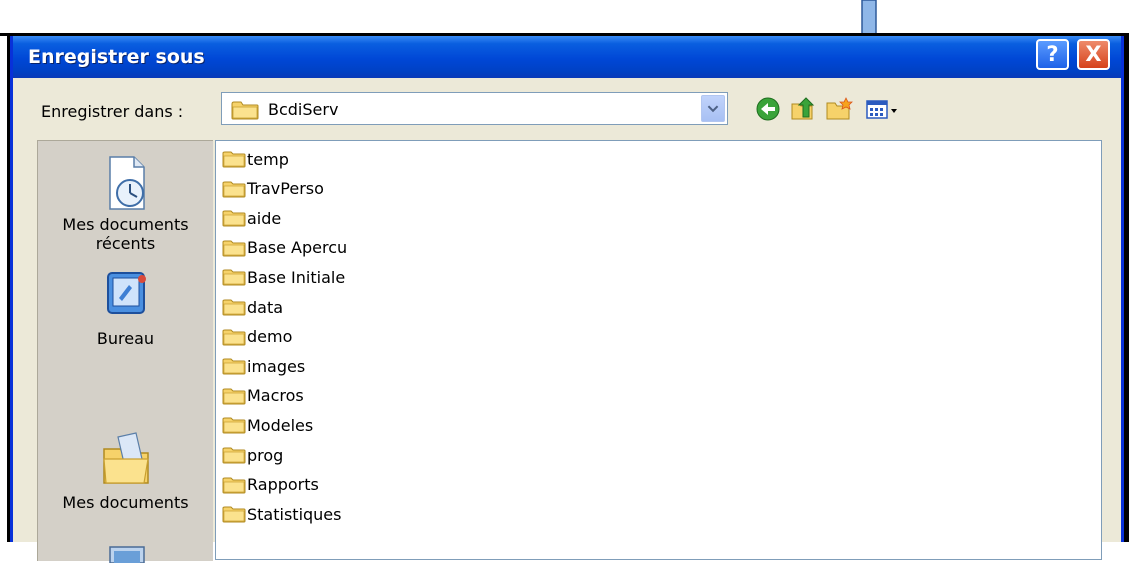 This screenshot has width=1129, height=567. What do you see at coordinates (567, 57) in the screenshot?
I see `title-bar: Enregistrer sous ? X` at bounding box center [567, 57].